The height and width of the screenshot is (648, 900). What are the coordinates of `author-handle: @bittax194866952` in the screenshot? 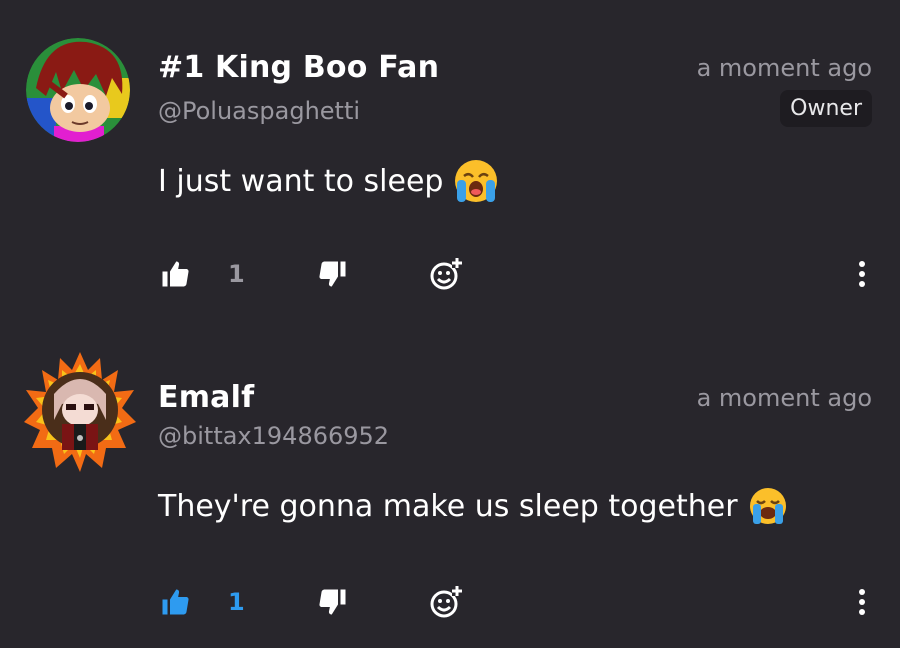 It's located at (273, 436).